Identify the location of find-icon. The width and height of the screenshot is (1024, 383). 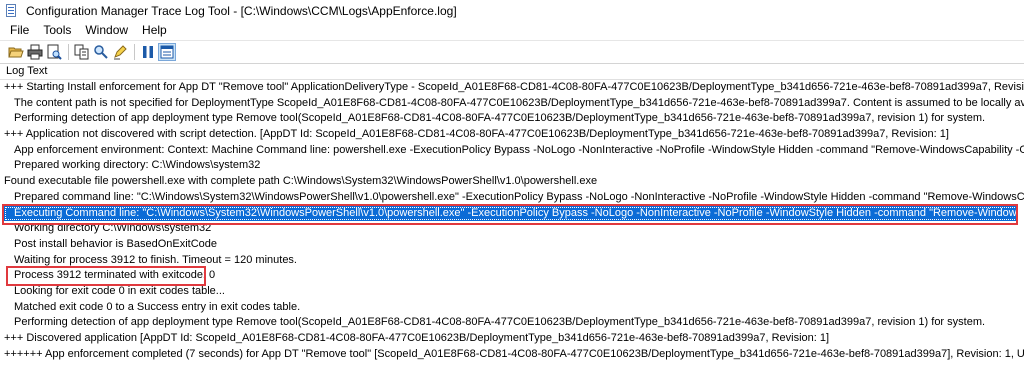
(101, 52).